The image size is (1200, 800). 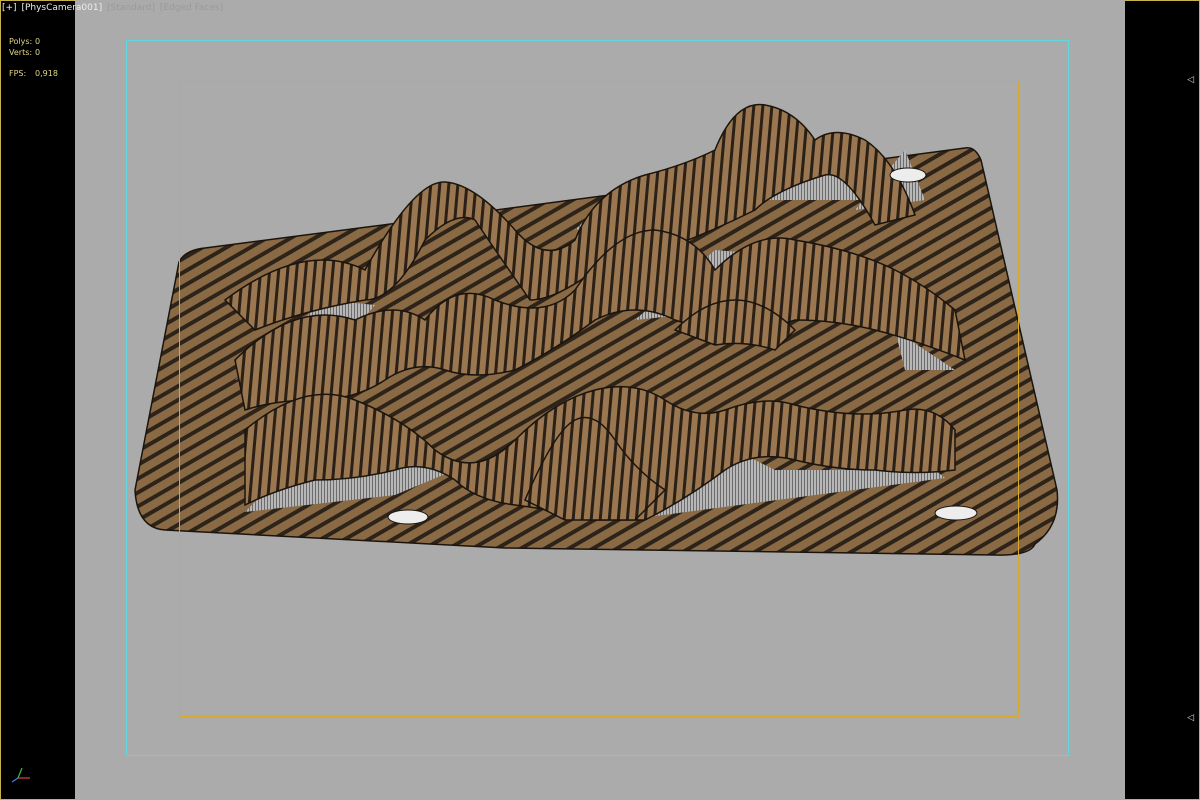 What do you see at coordinates (21, 41) in the screenshot?
I see `polys-label: Polys:` at bounding box center [21, 41].